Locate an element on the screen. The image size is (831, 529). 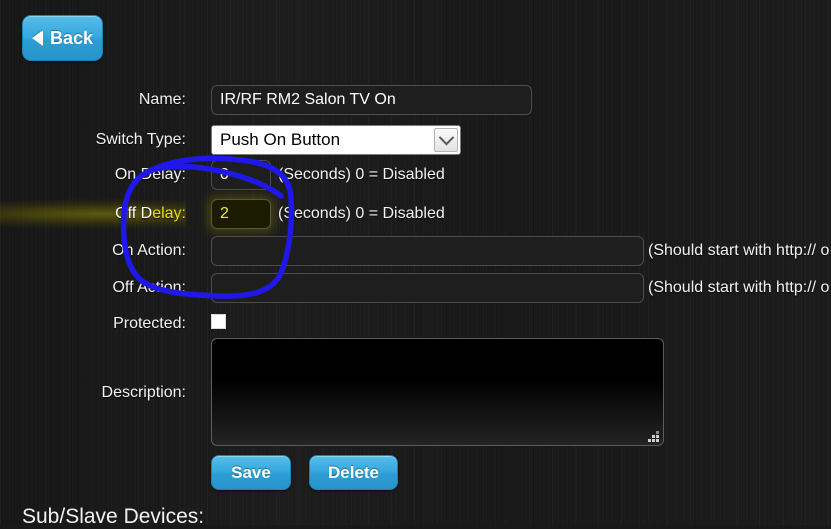
form-row-on-action: On Action: (Should start with http:// o is located at coordinates (415, 251).